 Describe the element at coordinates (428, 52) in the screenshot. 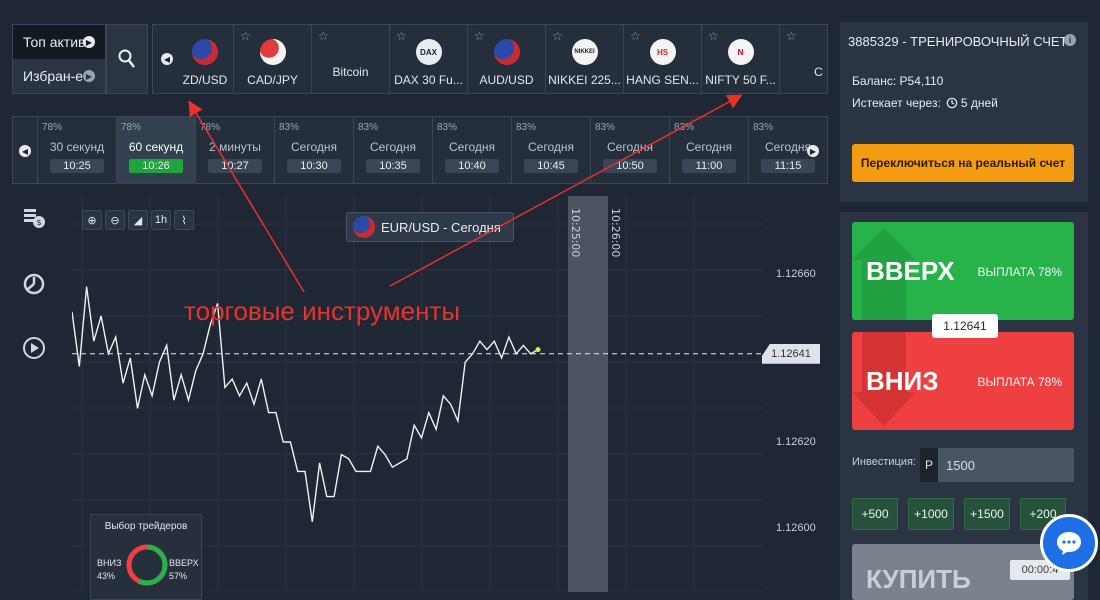

I see `dax-logo-icon: DAX` at that location.